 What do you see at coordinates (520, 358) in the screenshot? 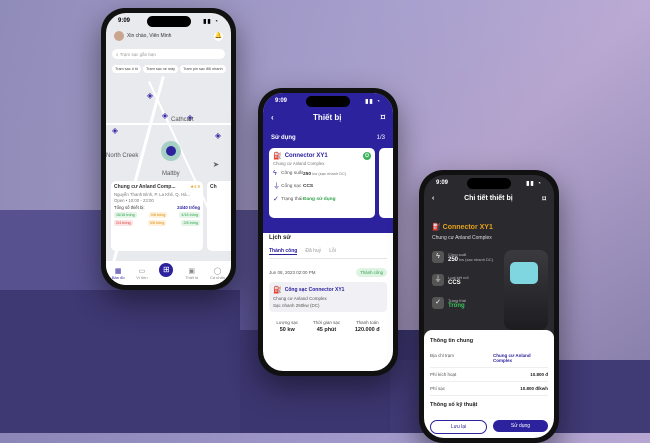
I see `info-value: Chung cư Anland Complex` at bounding box center [520, 358].